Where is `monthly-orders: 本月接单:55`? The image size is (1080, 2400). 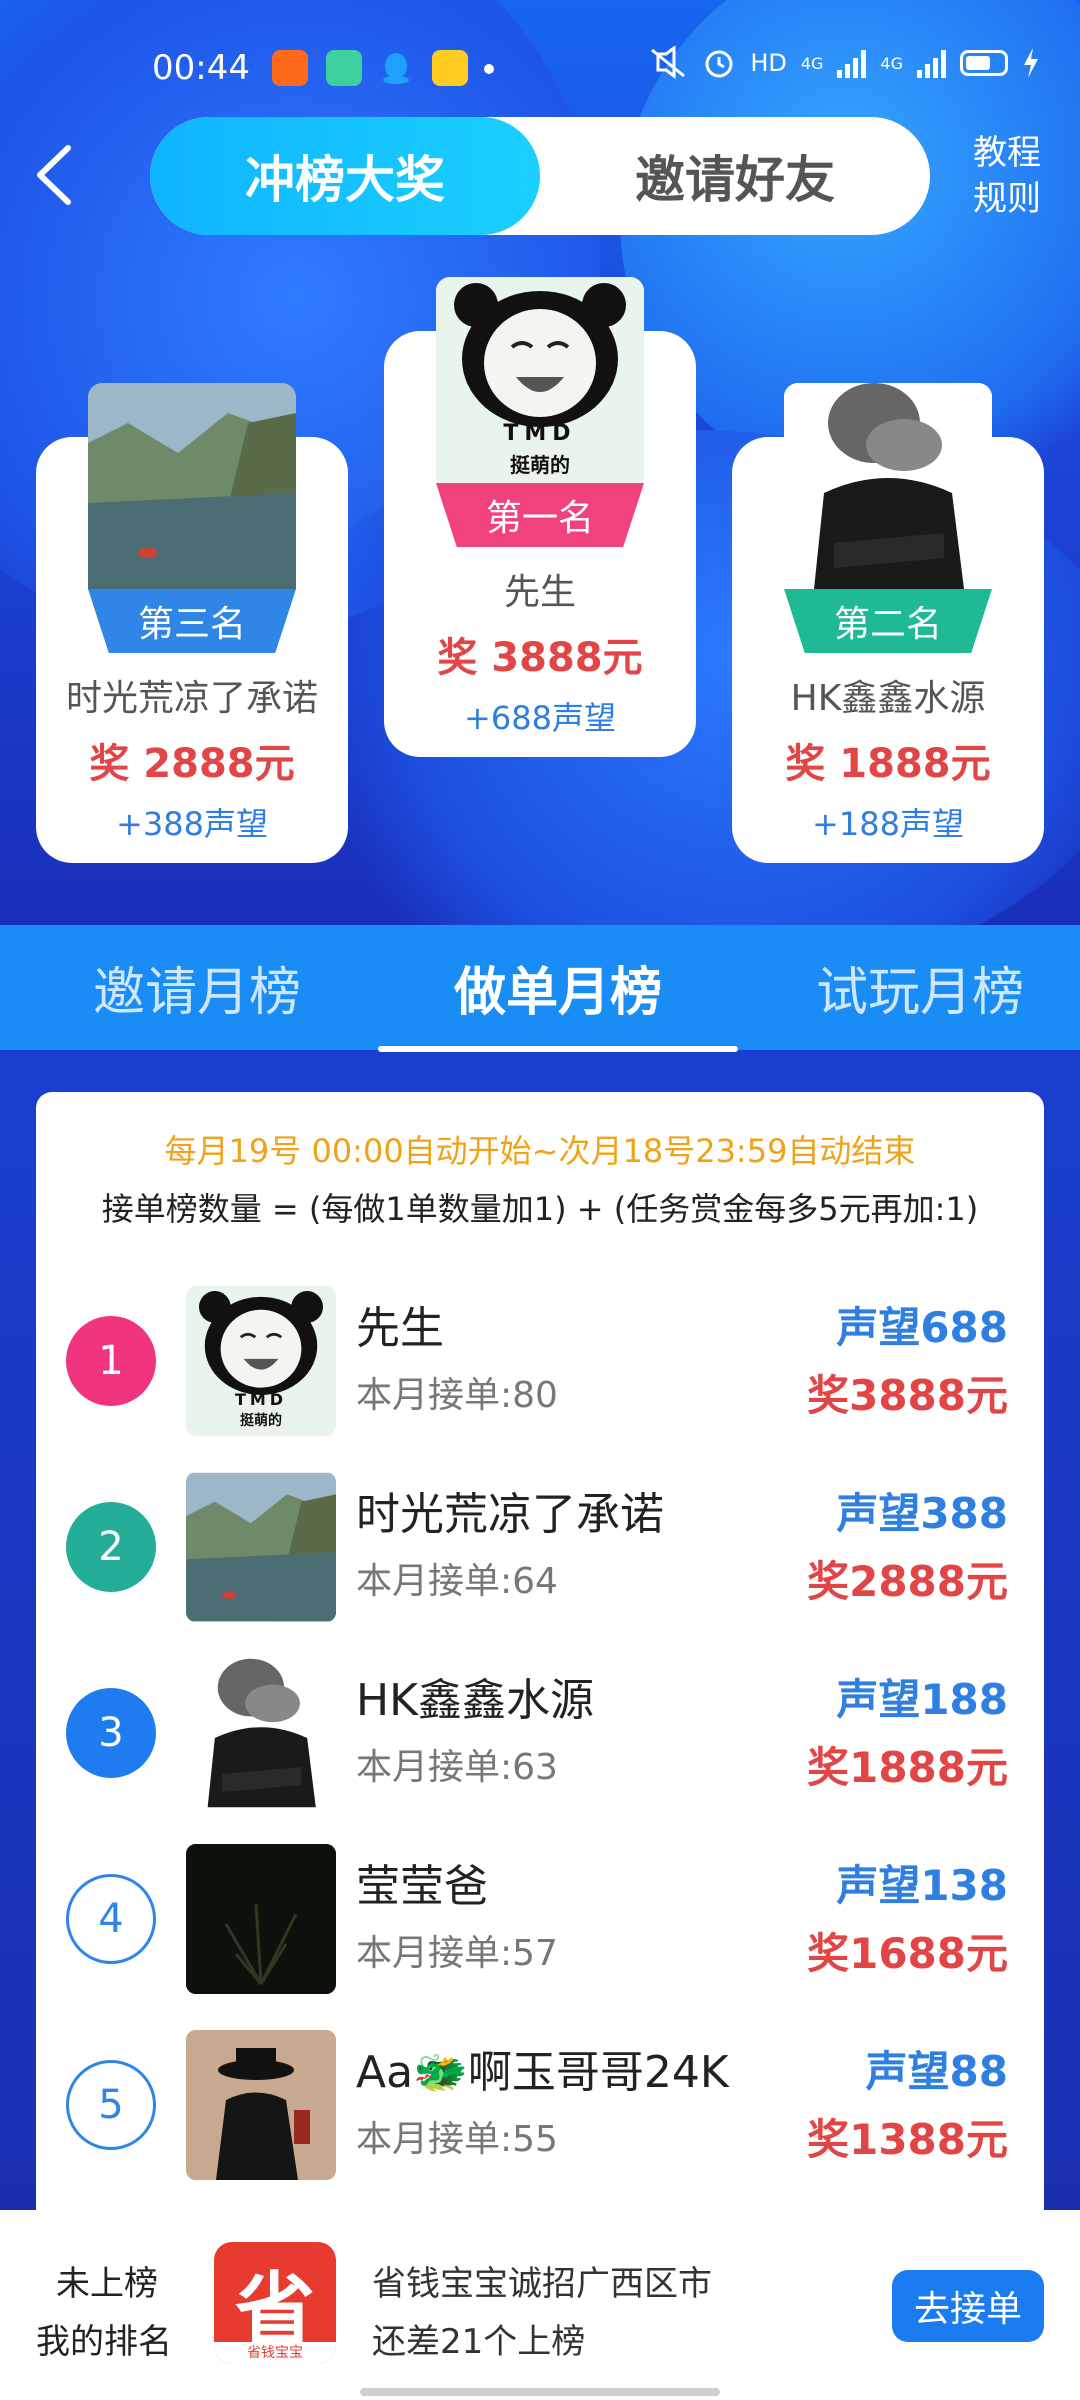
monthly-orders: 本月接单:55 is located at coordinates (457, 2139).